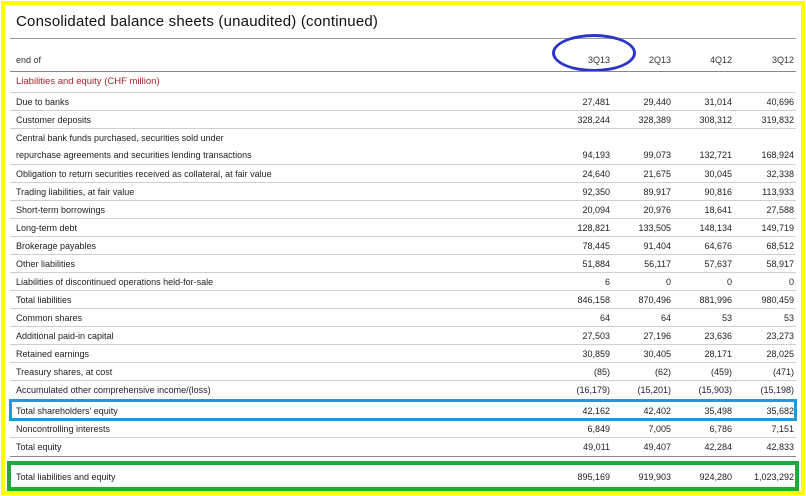  What do you see at coordinates (53, 354) in the screenshot?
I see `row-label: Retained earnings` at bounding box center [53, 354].